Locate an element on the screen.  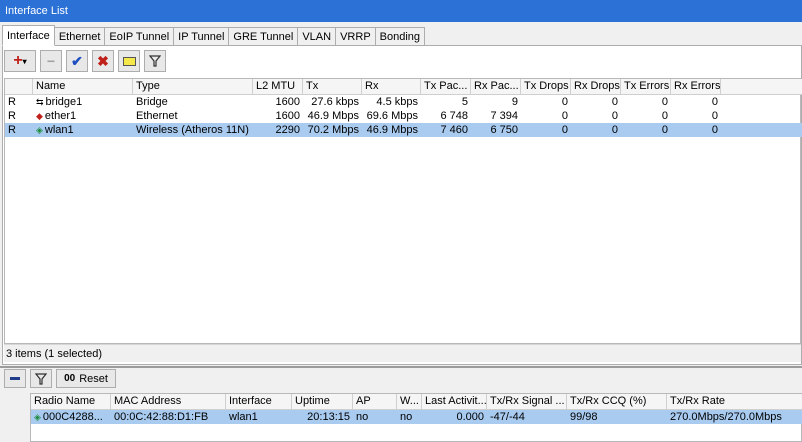
add-button: + ▾ is located at coordinates (20, 61).